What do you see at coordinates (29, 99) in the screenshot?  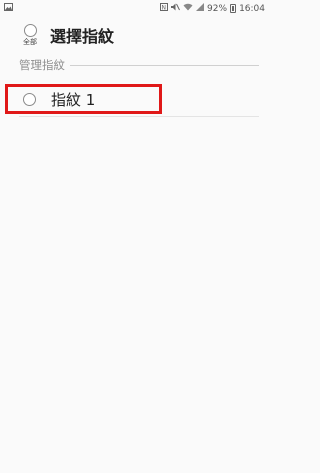 I see `fingerprint-radio-icon` at bounding box center [29, 99].